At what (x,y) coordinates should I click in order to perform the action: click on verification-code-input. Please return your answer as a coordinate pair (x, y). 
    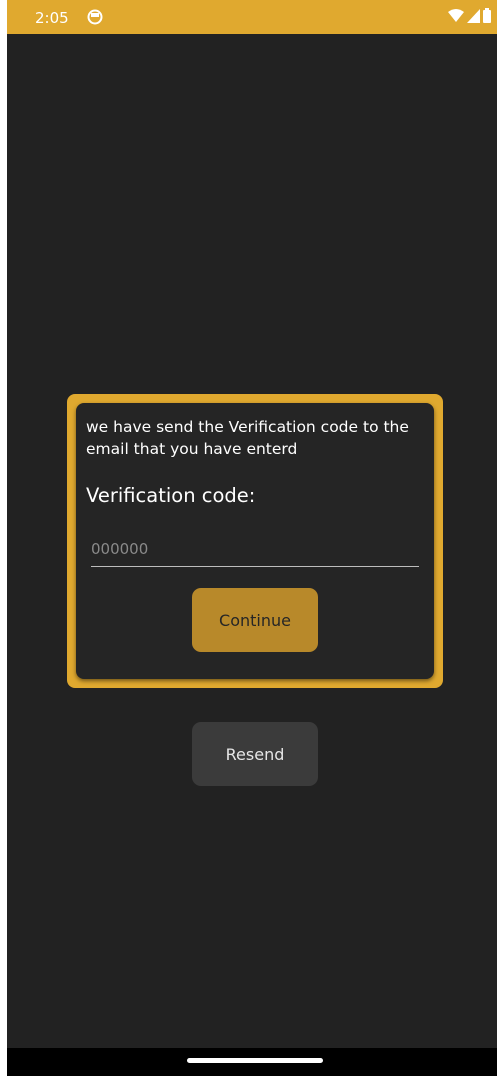
    Looking at the image, I should click on (255, 549).